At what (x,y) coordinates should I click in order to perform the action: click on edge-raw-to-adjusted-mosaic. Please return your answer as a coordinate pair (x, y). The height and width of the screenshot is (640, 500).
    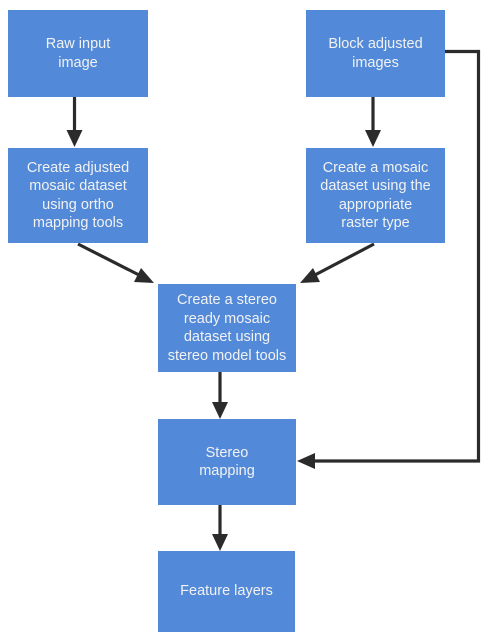
    Looking at the image, I should click on (74, 122).